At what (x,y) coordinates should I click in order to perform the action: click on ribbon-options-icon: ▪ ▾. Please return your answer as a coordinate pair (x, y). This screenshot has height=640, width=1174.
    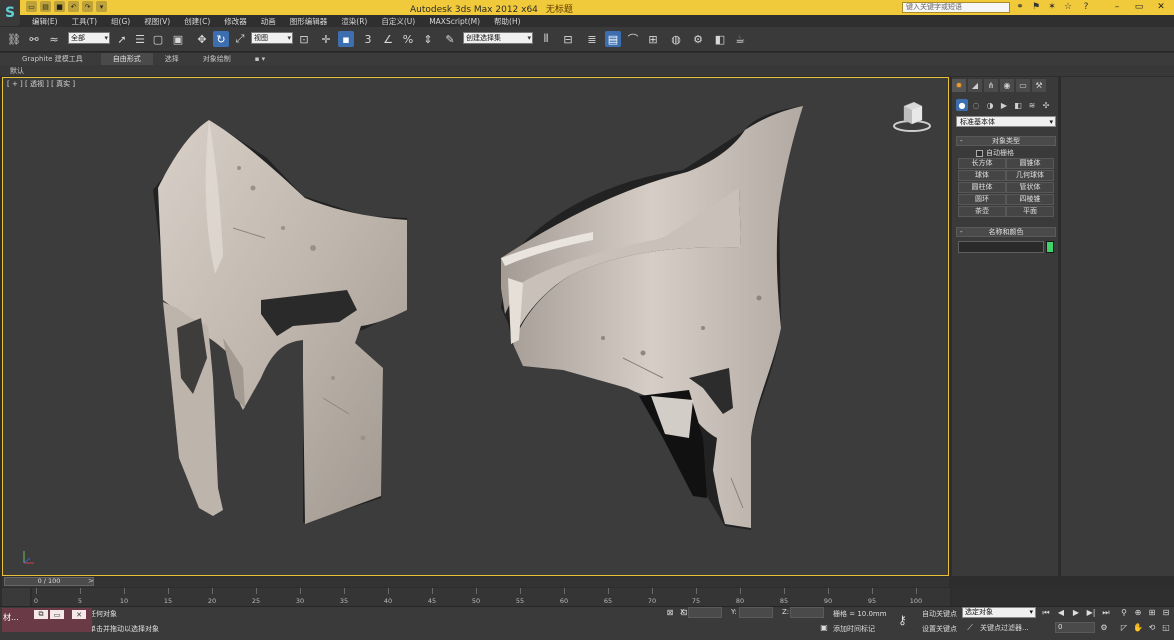
    Looking at the image, I should click on (260, 59).